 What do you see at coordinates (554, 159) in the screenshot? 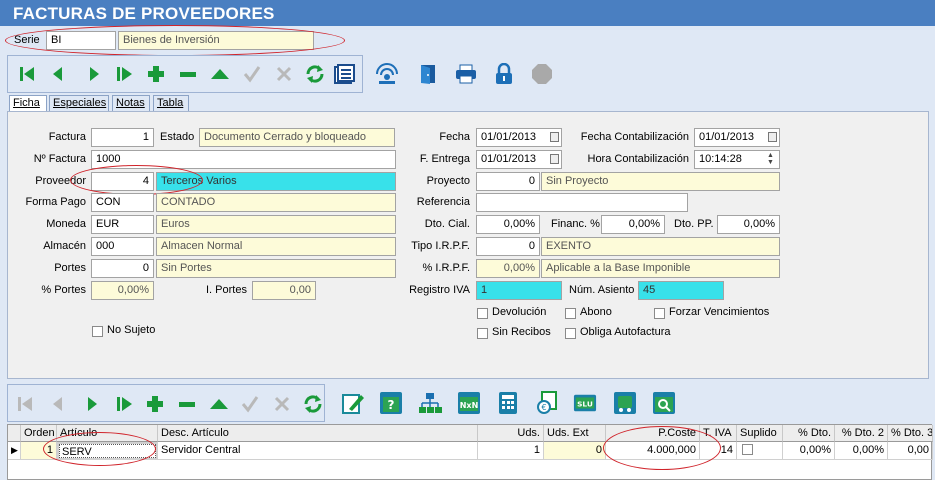
I see `f-entrega-calendar-icon` at bounding box center [554, 159].